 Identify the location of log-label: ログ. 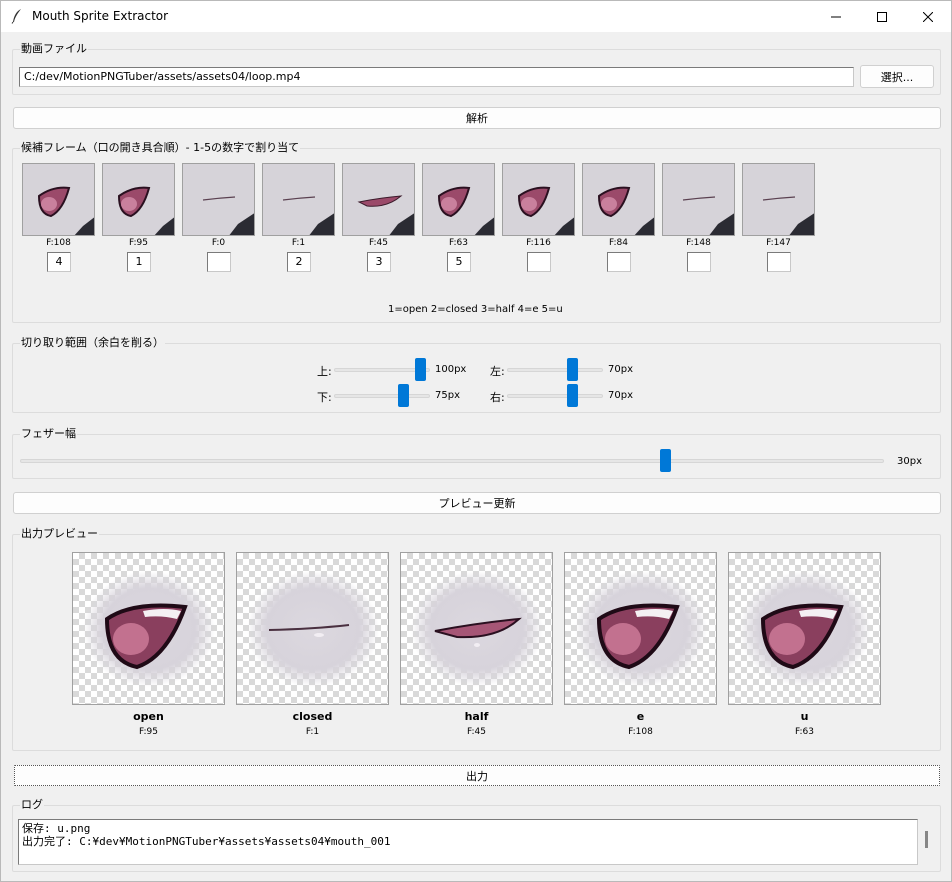
(32, 804).